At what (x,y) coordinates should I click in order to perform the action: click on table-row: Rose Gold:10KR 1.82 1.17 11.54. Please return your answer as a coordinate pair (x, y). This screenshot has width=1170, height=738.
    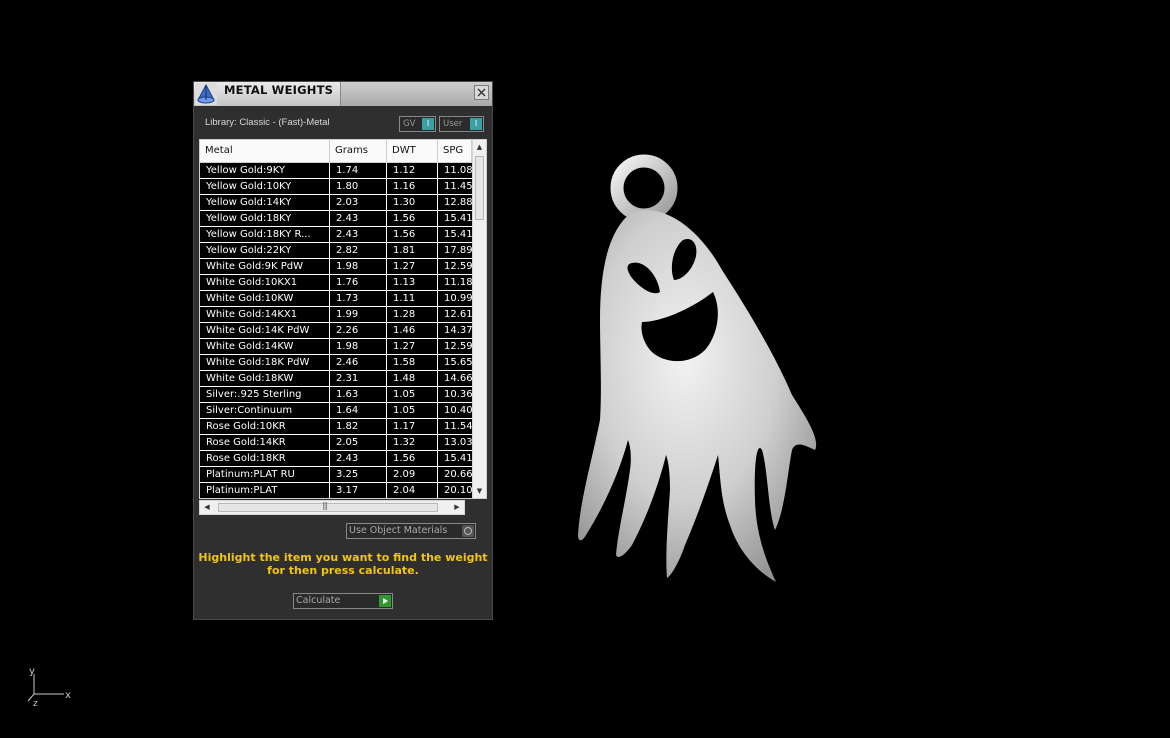
    Looking at the image, I should click on (336, 426).